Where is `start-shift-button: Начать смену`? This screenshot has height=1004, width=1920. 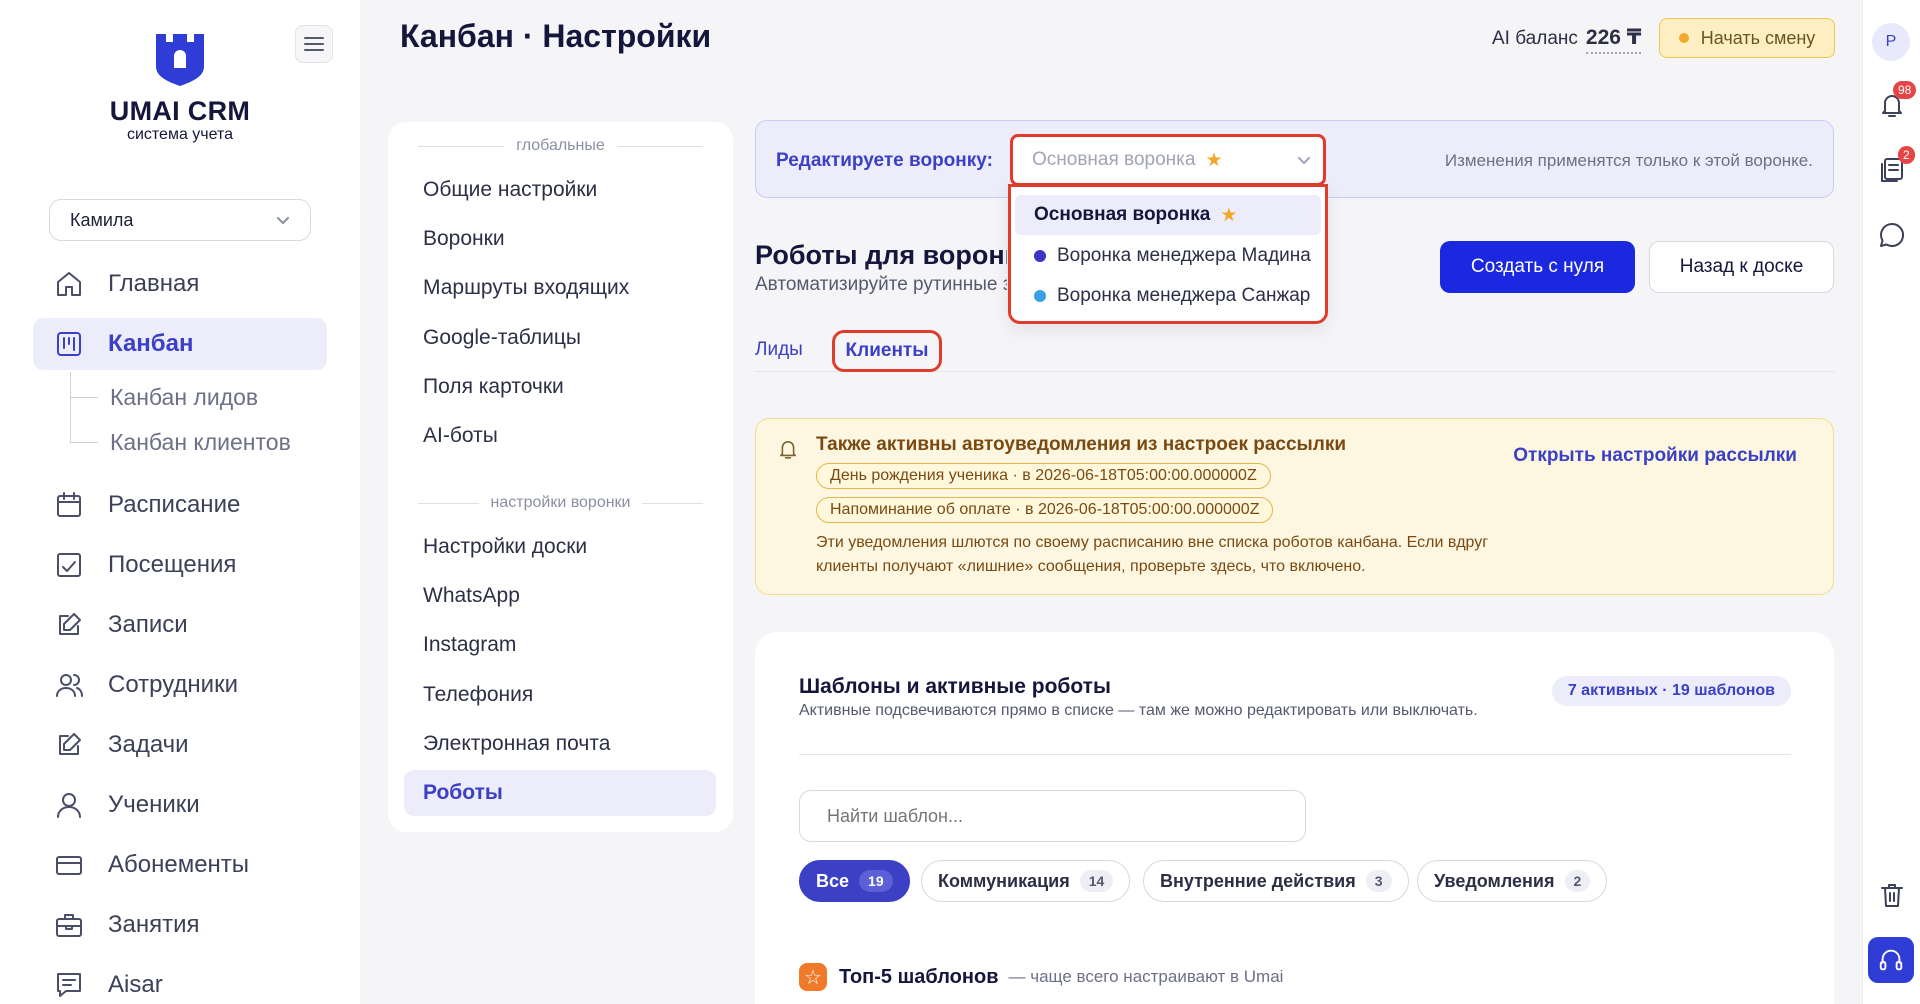 start-shift-button: Начать смену is located at coordinates (1747, 38).